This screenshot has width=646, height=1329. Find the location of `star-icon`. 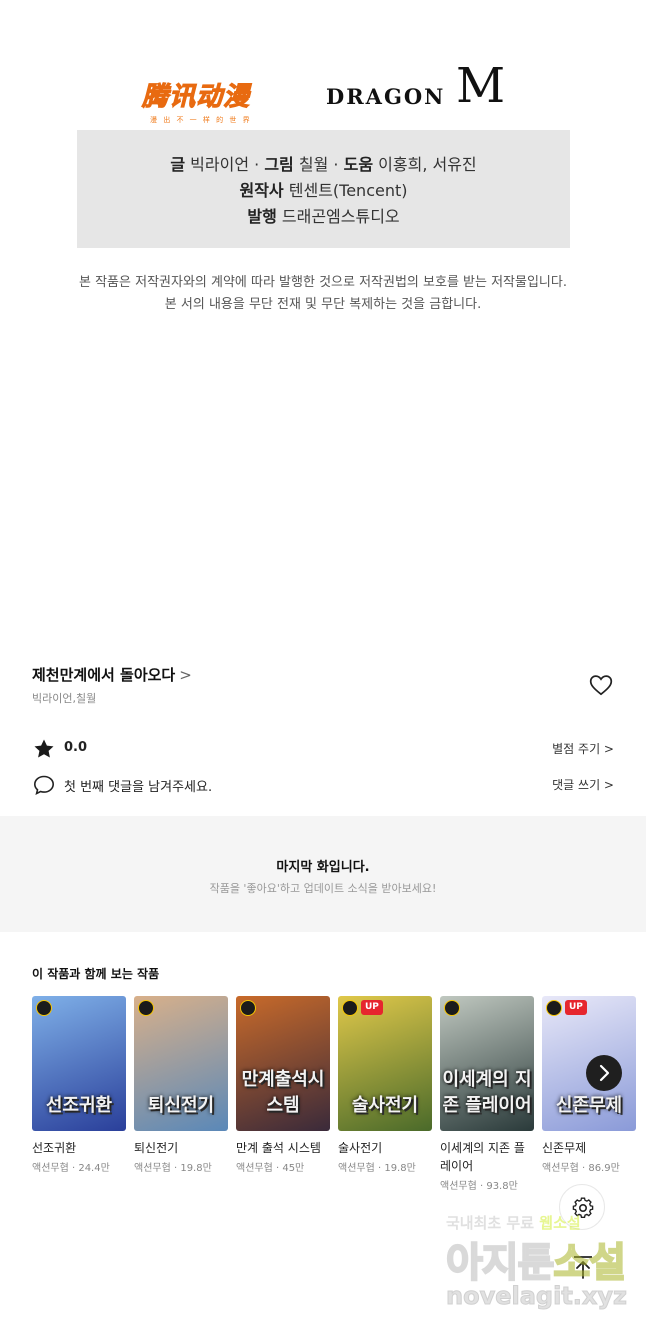

star-icon is located at coordinates (44, 748).